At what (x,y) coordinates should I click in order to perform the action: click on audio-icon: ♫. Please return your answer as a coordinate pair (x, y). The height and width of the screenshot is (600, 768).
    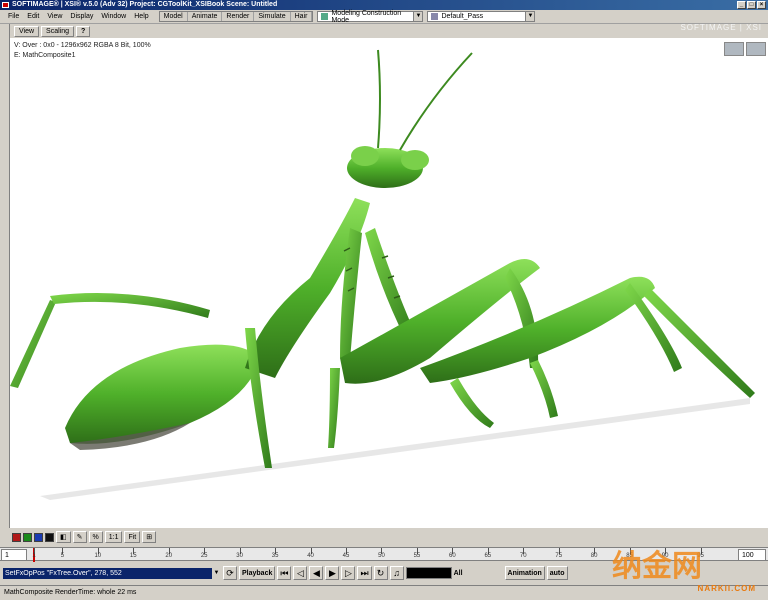
    Looking at the image, I should click on (396, 573).